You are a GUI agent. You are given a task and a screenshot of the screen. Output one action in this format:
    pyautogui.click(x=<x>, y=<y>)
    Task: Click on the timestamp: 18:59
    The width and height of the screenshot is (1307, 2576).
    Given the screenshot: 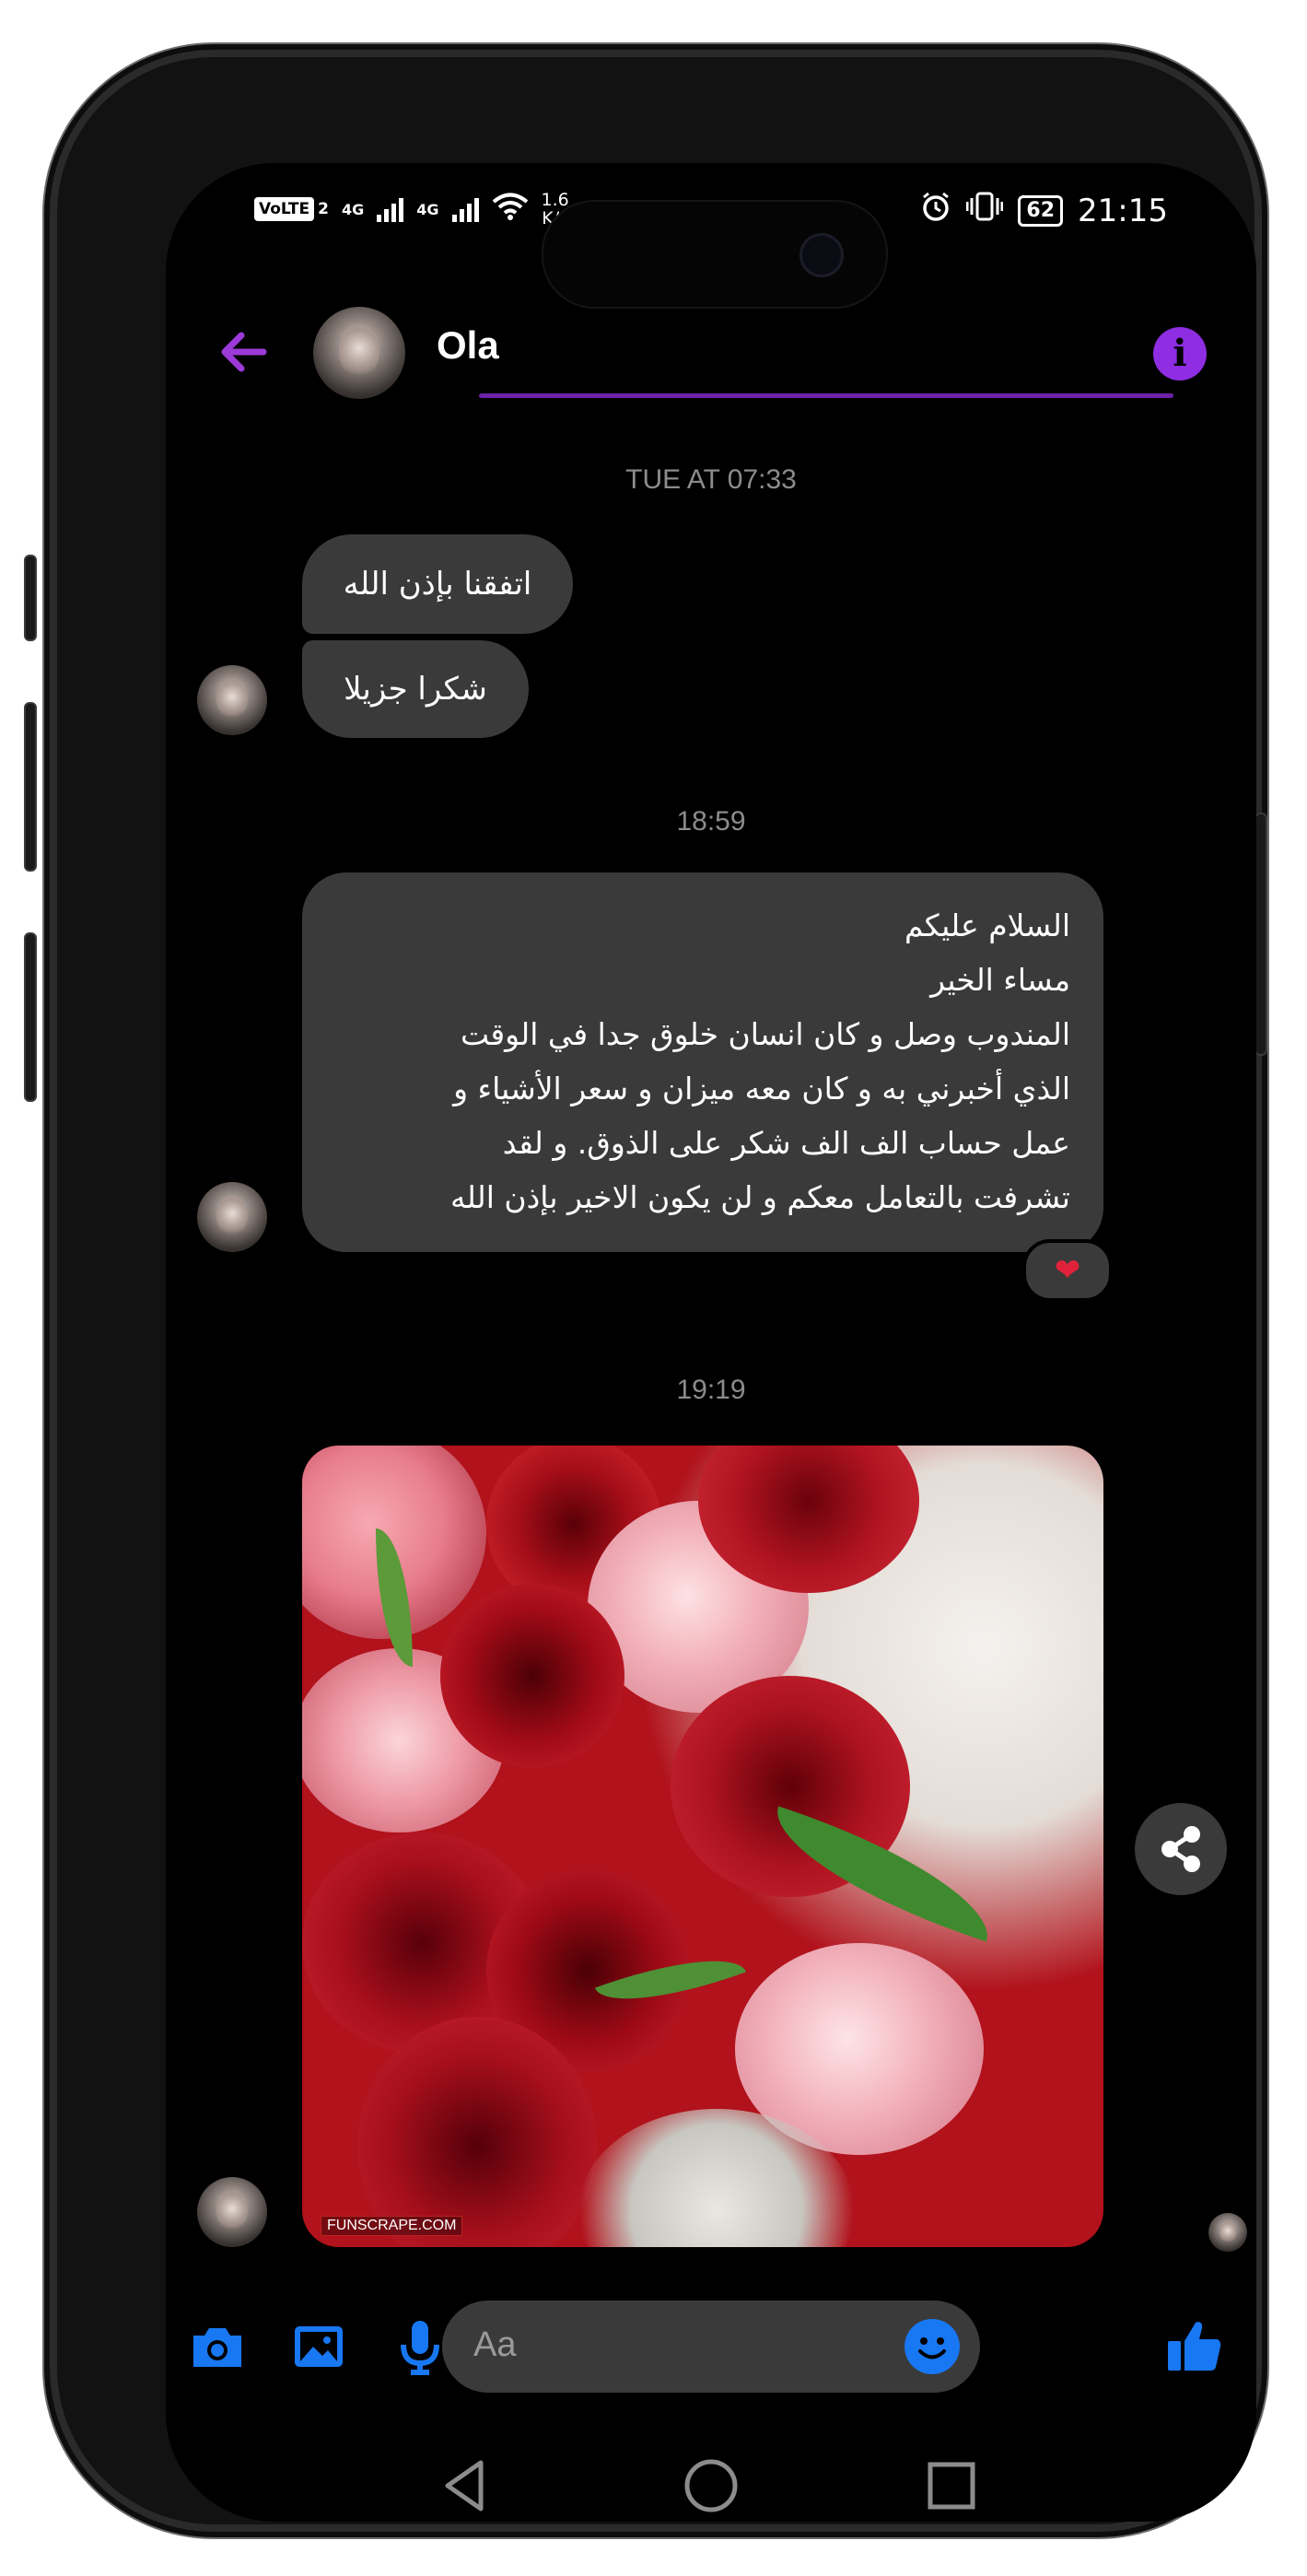 What is the action you would take?
    pyautogui.click(x=711, y=821)
    